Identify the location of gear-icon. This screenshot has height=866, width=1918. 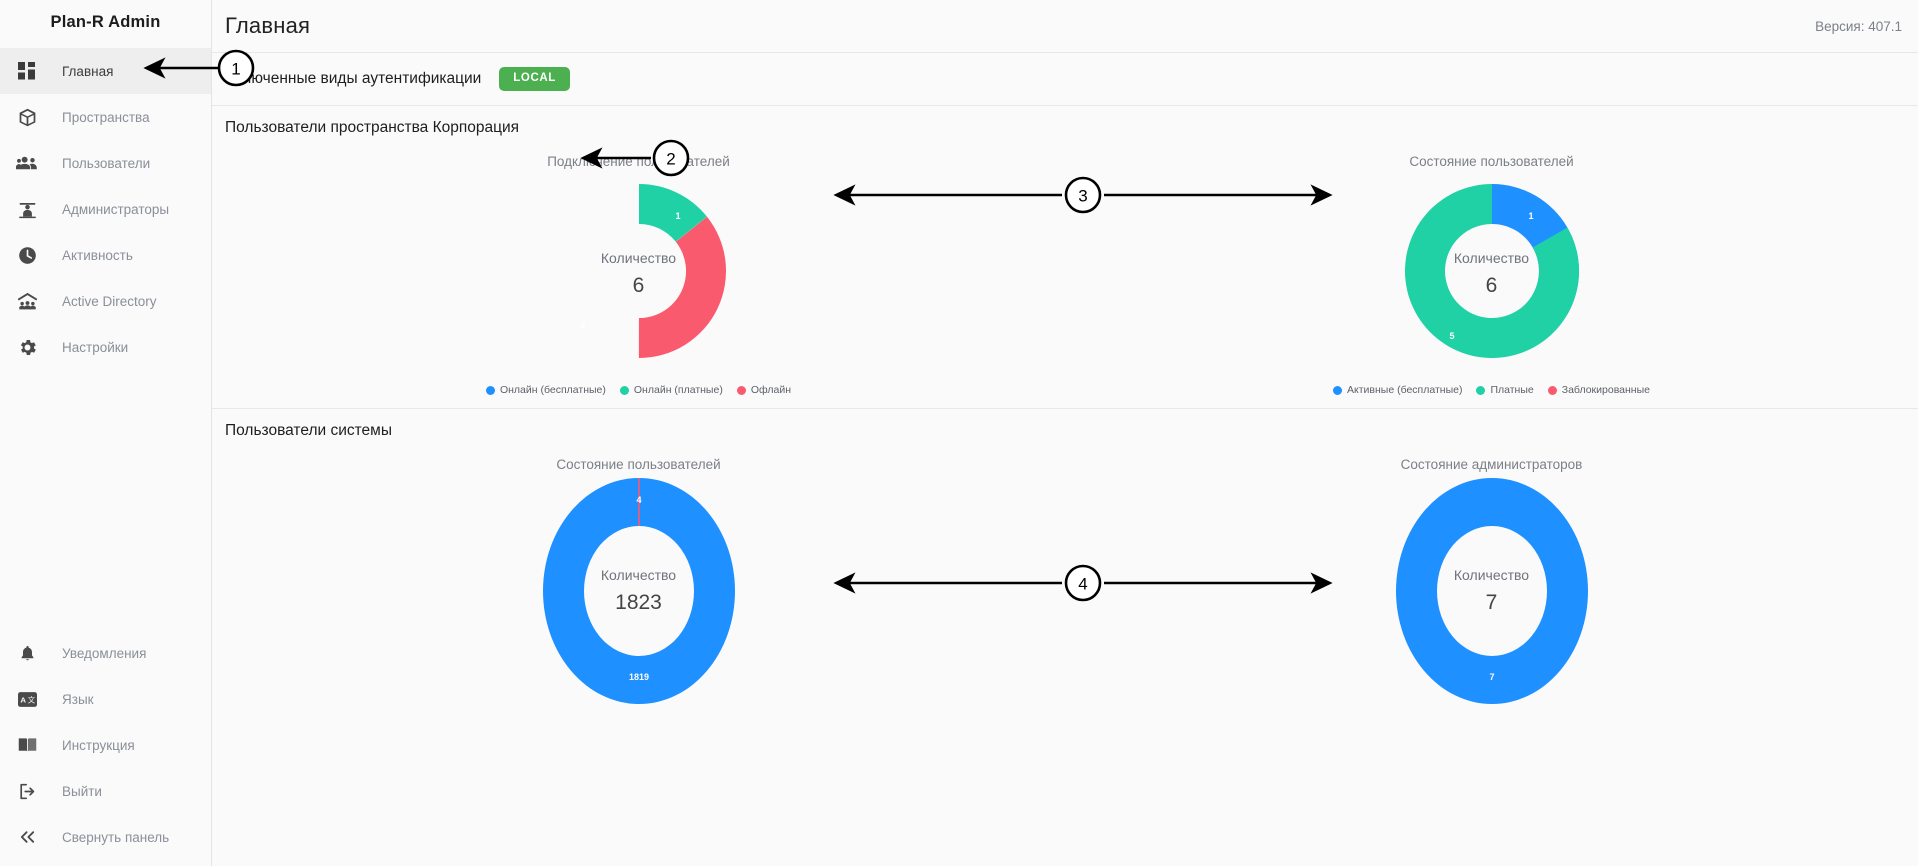
(27, 347).